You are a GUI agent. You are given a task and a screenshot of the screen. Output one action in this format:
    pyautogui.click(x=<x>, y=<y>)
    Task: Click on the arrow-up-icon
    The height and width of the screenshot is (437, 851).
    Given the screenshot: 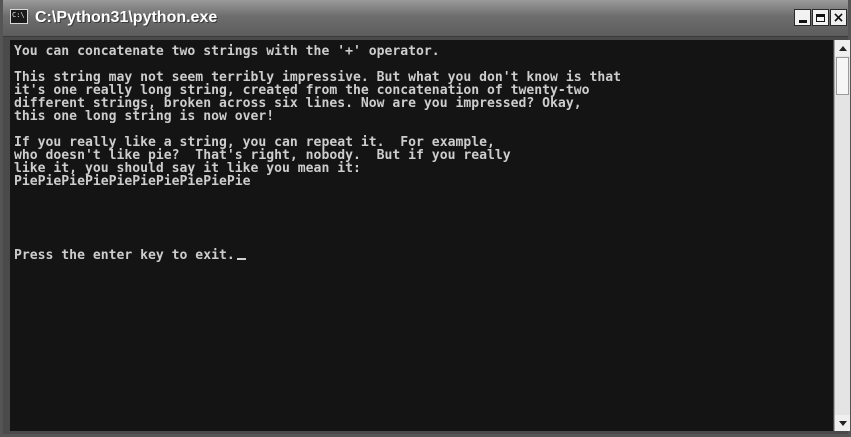 What is the action you would take?
    pyautogui.click(x=842, y=48)
    